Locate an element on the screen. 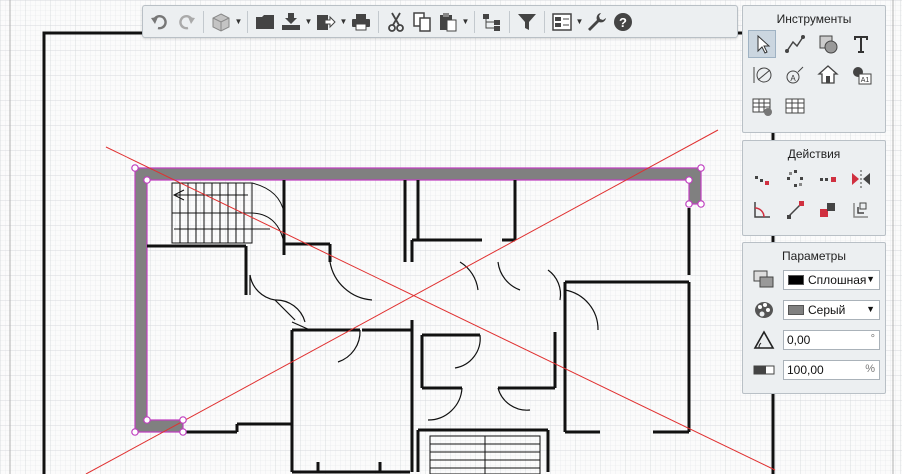 The image size is (902, 474). line-style-swatch is located at coordinates (796, 280).